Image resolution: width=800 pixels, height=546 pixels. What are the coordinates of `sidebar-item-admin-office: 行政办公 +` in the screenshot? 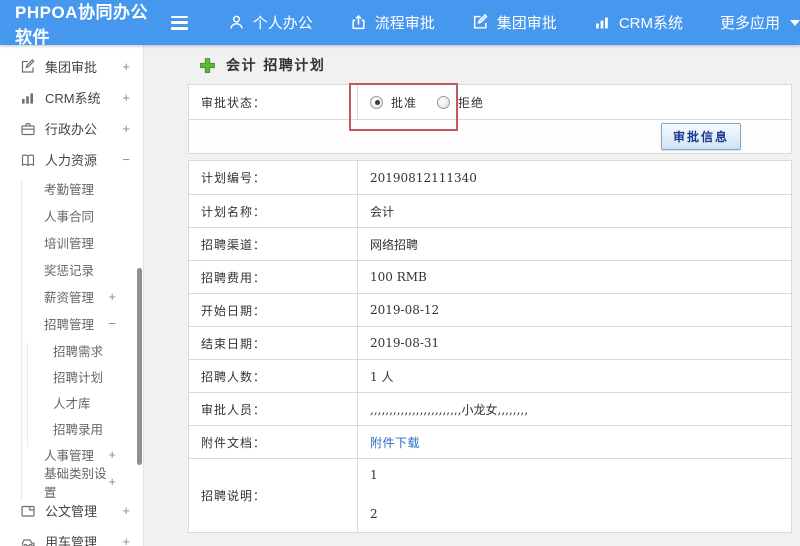 It's located at (71, 128).